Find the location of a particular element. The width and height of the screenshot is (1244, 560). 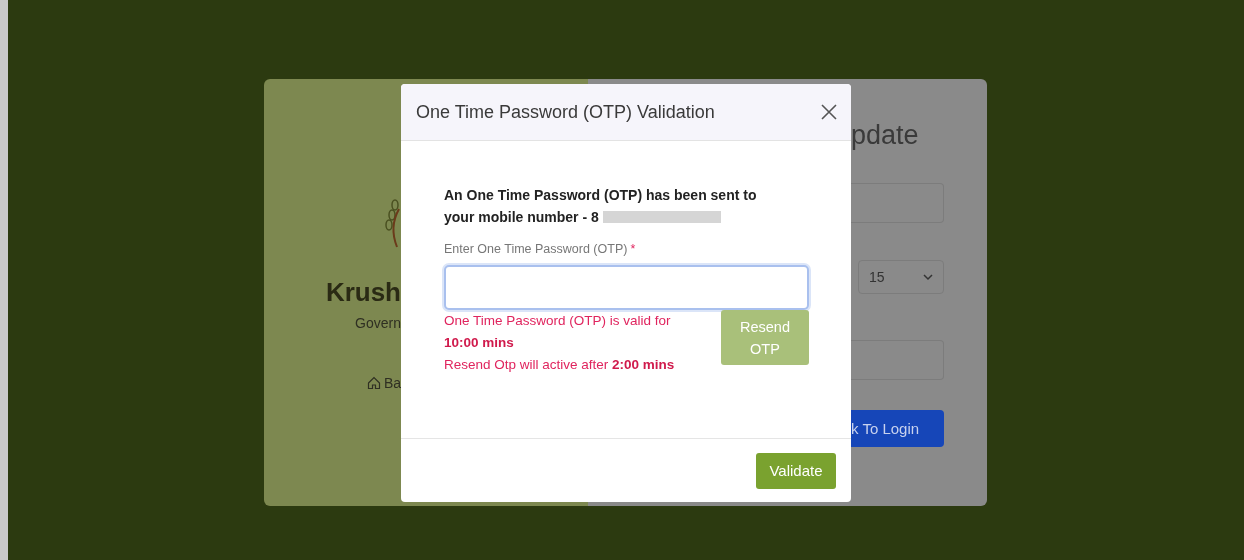

close-icon is located at coordinates (829, 112).